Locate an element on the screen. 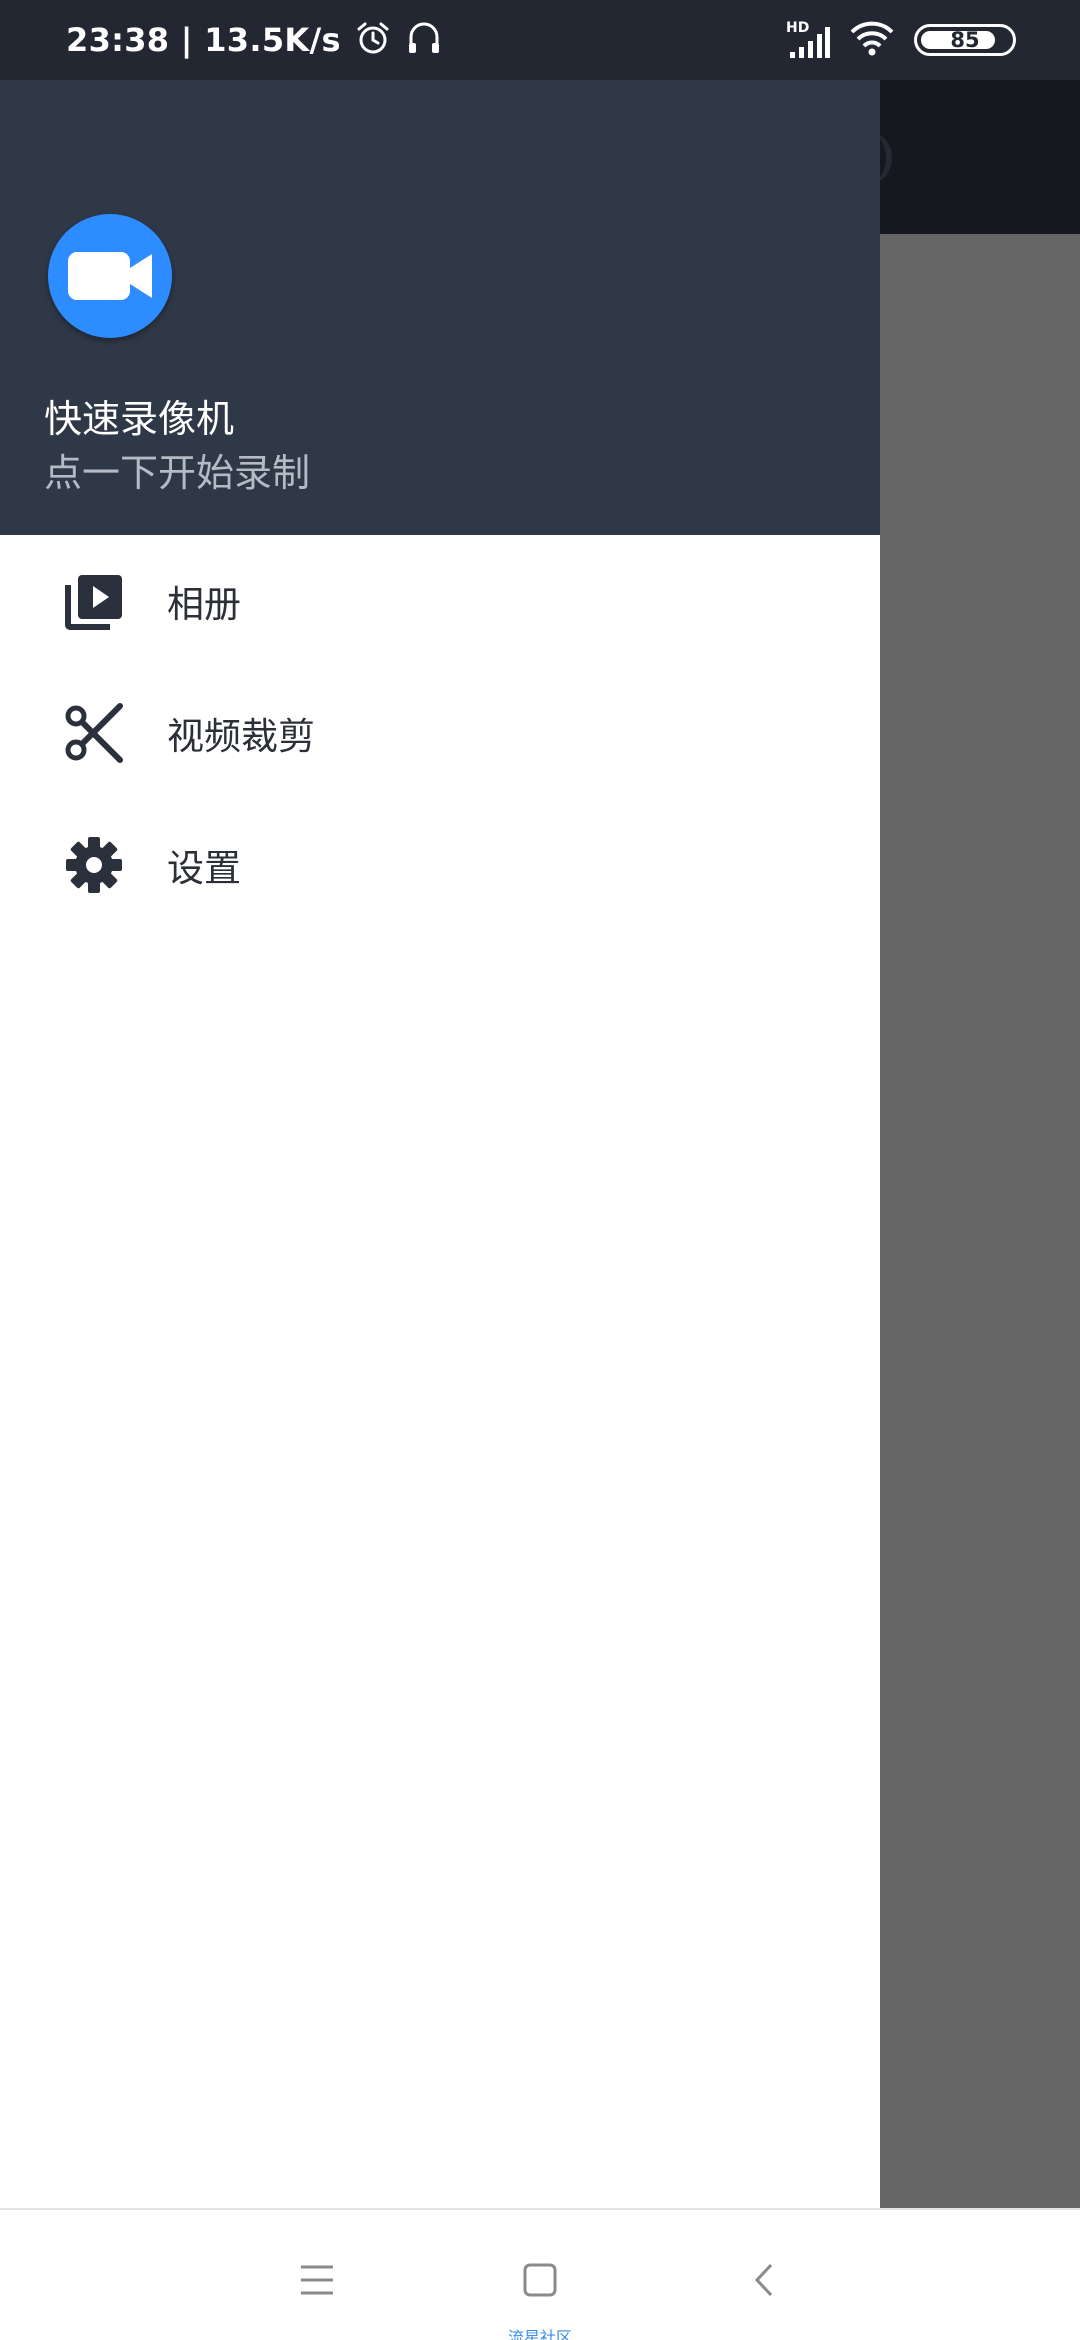  back-icon is located at coordinates (765, 2280).